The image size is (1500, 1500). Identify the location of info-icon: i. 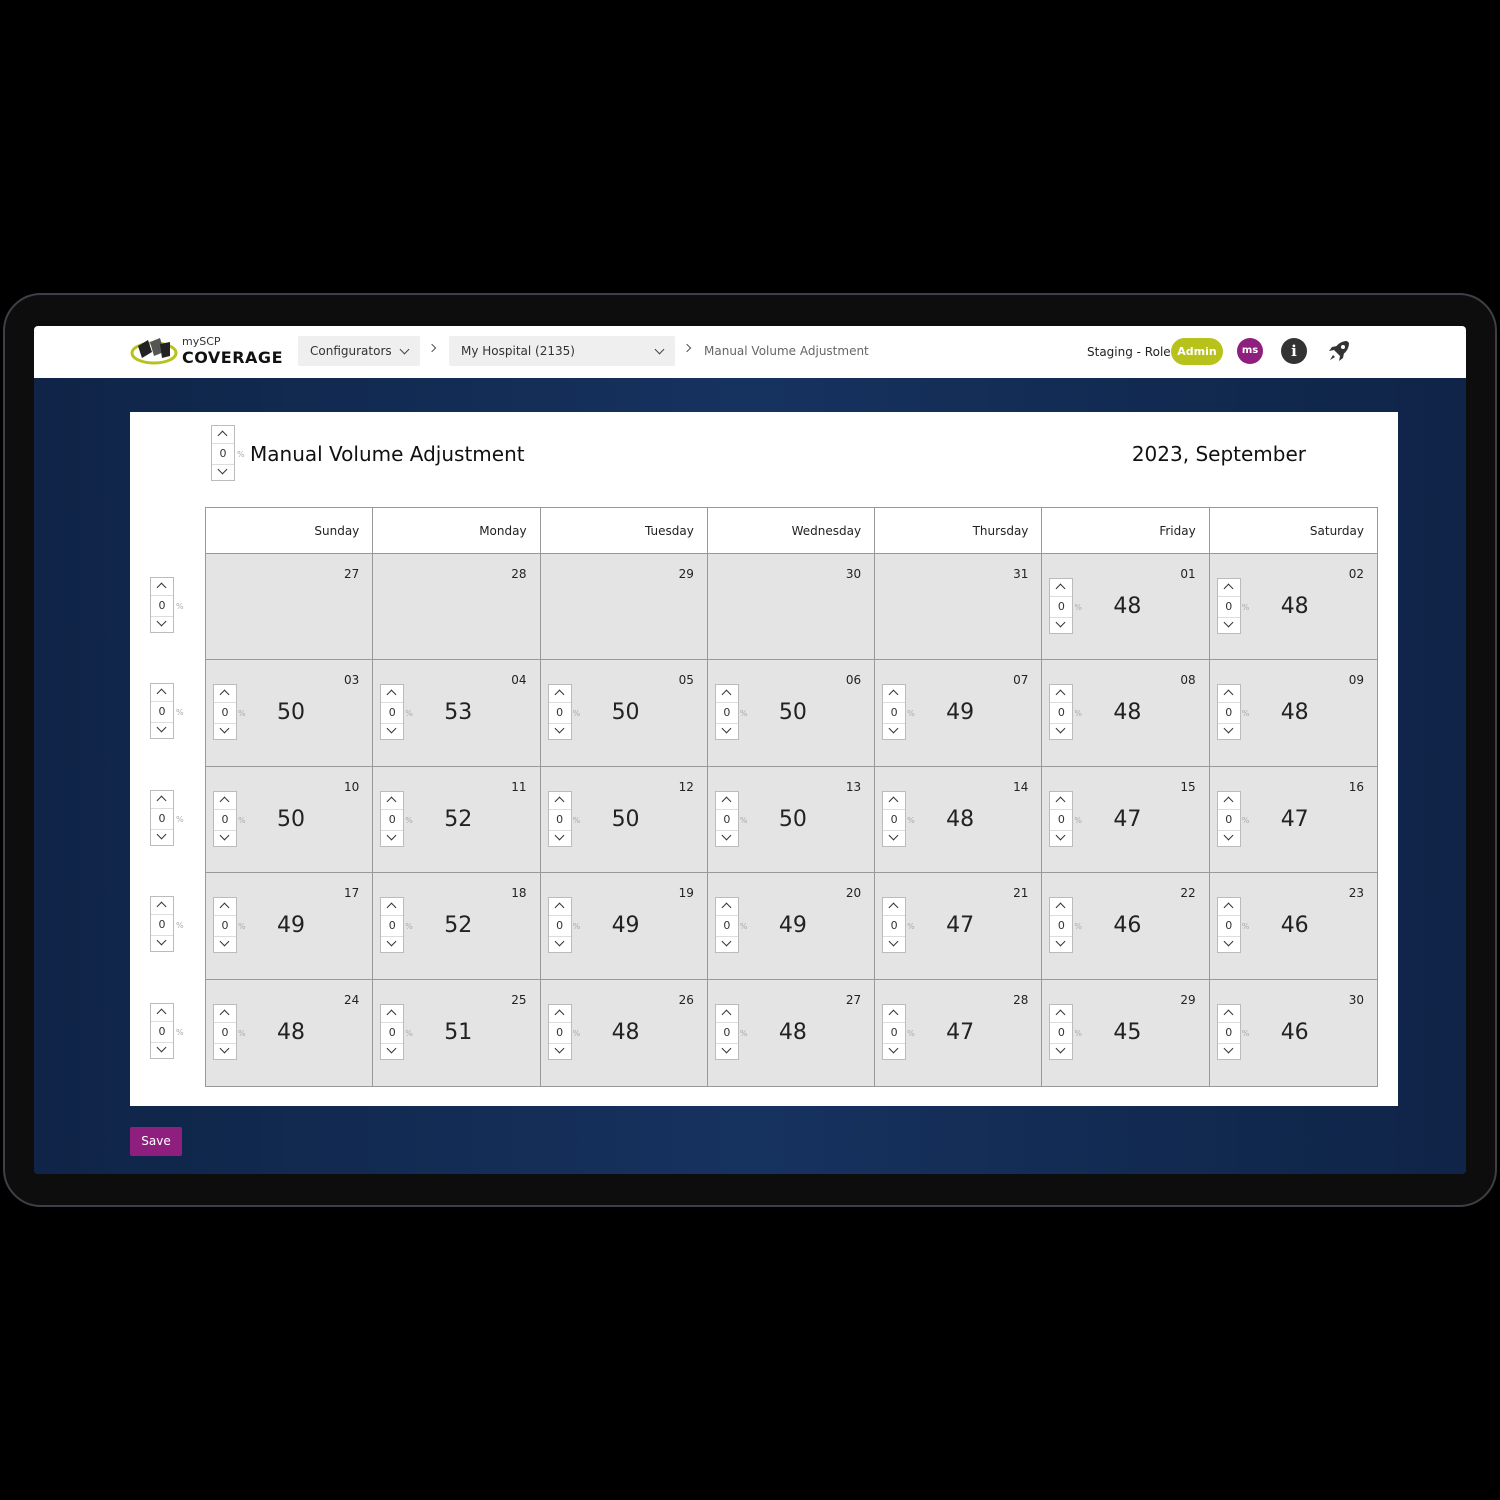
(1294, 351).